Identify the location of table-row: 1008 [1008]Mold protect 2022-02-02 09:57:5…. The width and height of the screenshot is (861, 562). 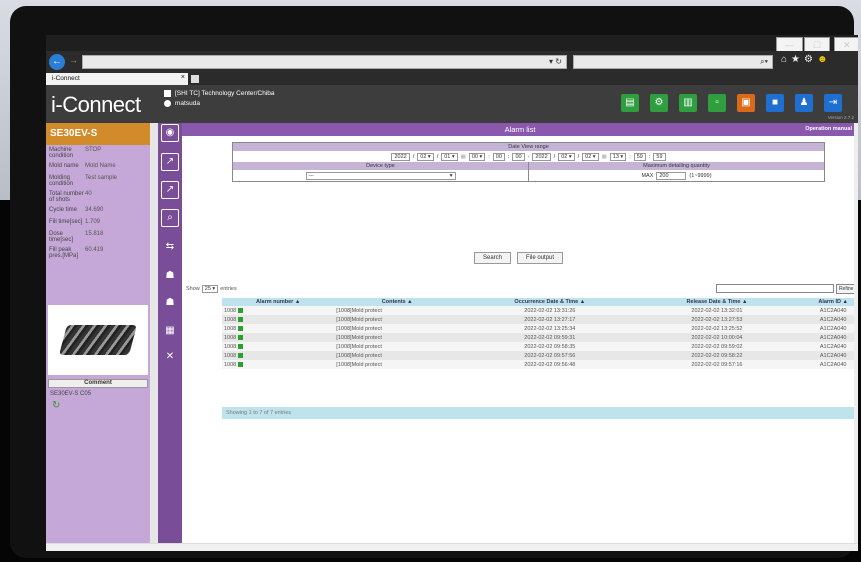
(540, 355).